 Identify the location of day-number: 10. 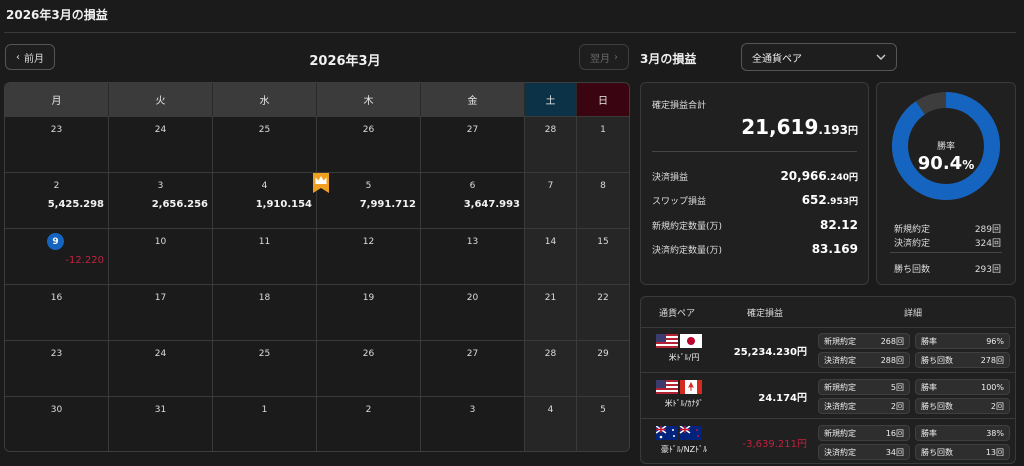
(160, 242).